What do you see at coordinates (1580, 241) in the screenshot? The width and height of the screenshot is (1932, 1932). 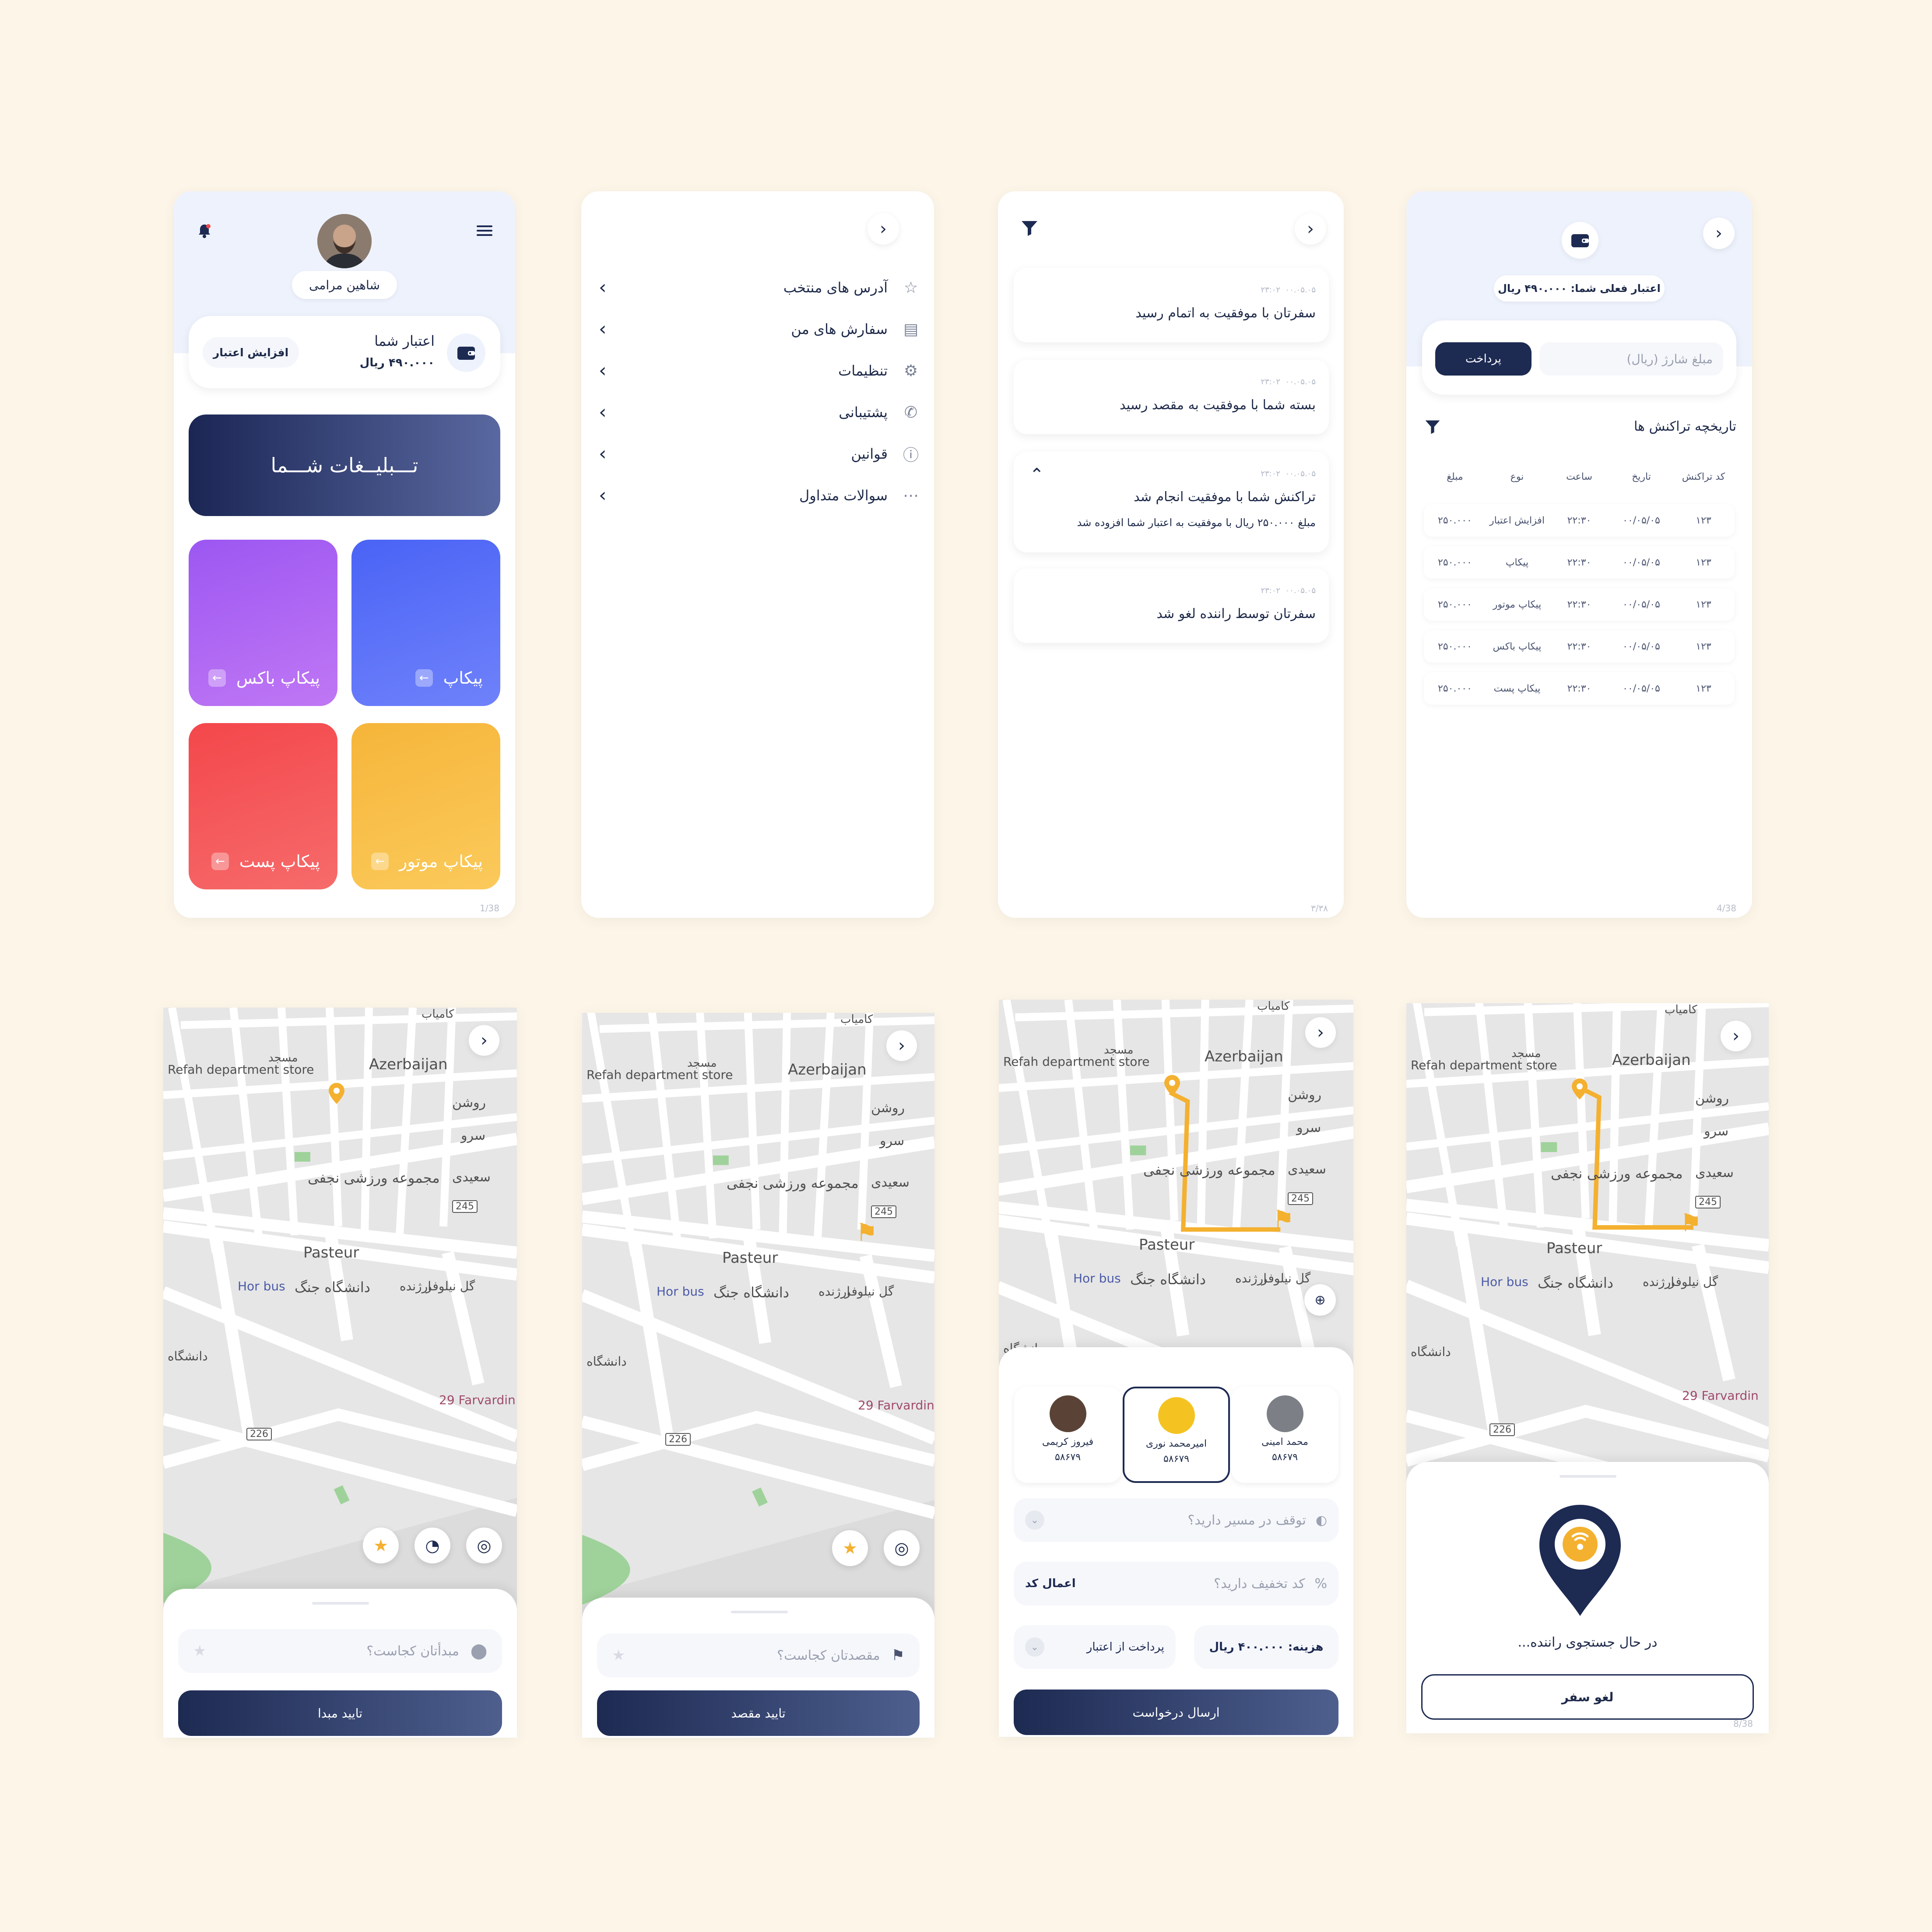 I see `wallet-icon` at bounding box center [1580, 241].